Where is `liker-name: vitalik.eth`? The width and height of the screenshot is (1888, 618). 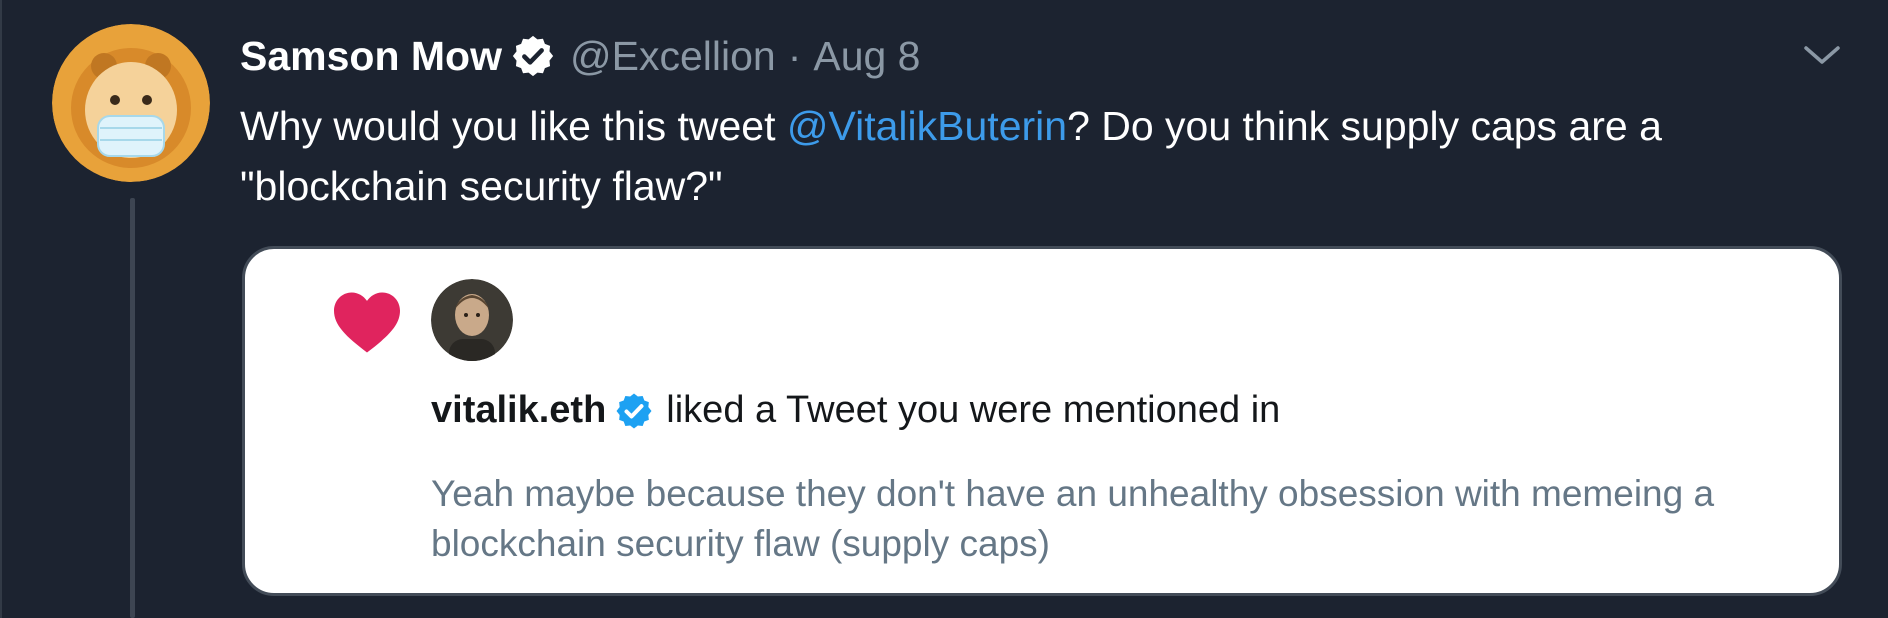
liker-name: vitalik.eth is located at coordinates (519, 410).